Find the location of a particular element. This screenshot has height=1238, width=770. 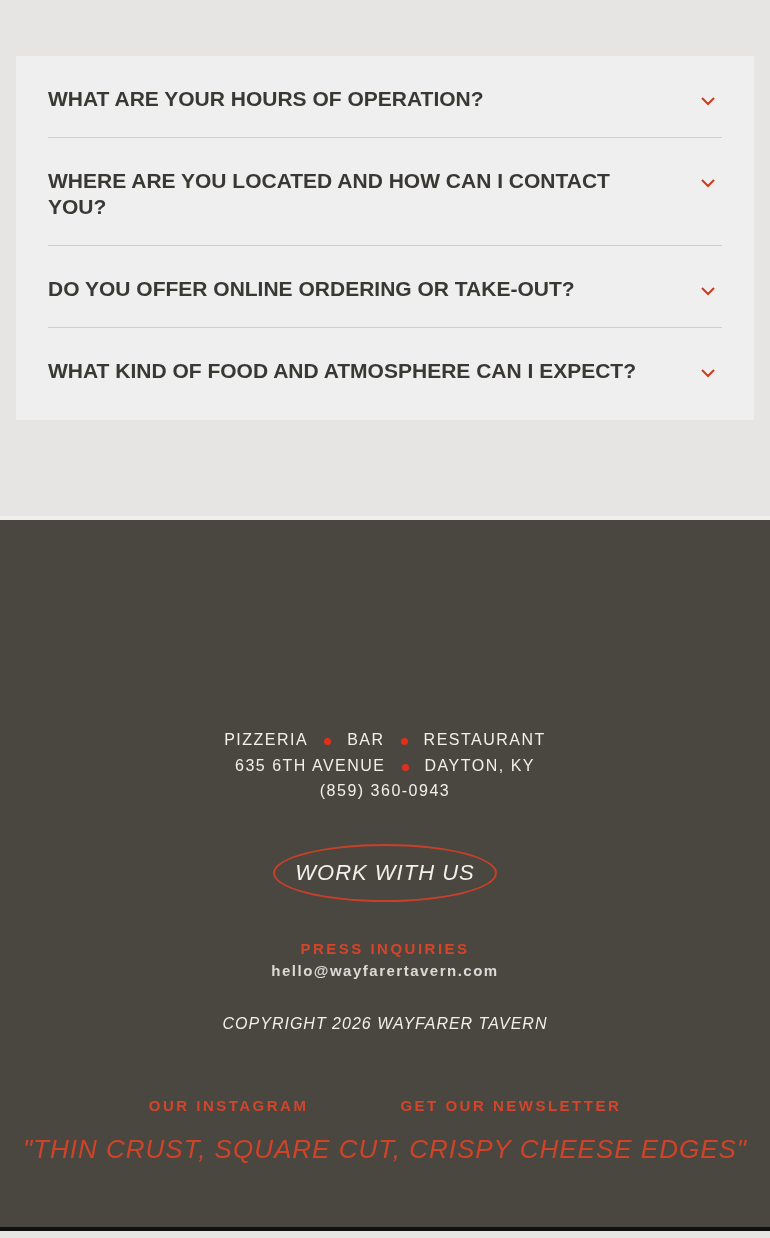

press-label: PRESS INQUIRIES is located at coordinates (385, 948).